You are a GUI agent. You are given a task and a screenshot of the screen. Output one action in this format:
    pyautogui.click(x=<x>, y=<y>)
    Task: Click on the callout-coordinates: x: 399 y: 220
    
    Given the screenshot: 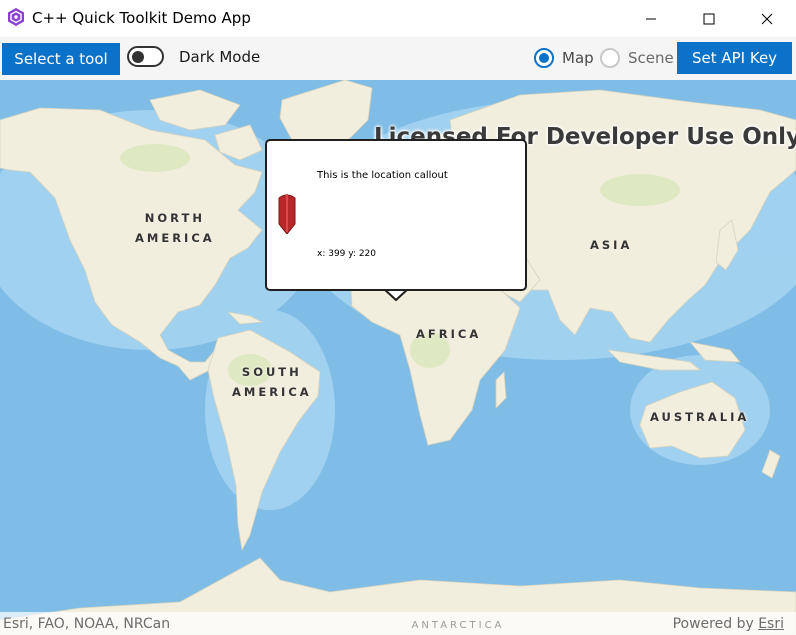 What is the action you would take?
    pyautogui.click(x=347, y=254)
    